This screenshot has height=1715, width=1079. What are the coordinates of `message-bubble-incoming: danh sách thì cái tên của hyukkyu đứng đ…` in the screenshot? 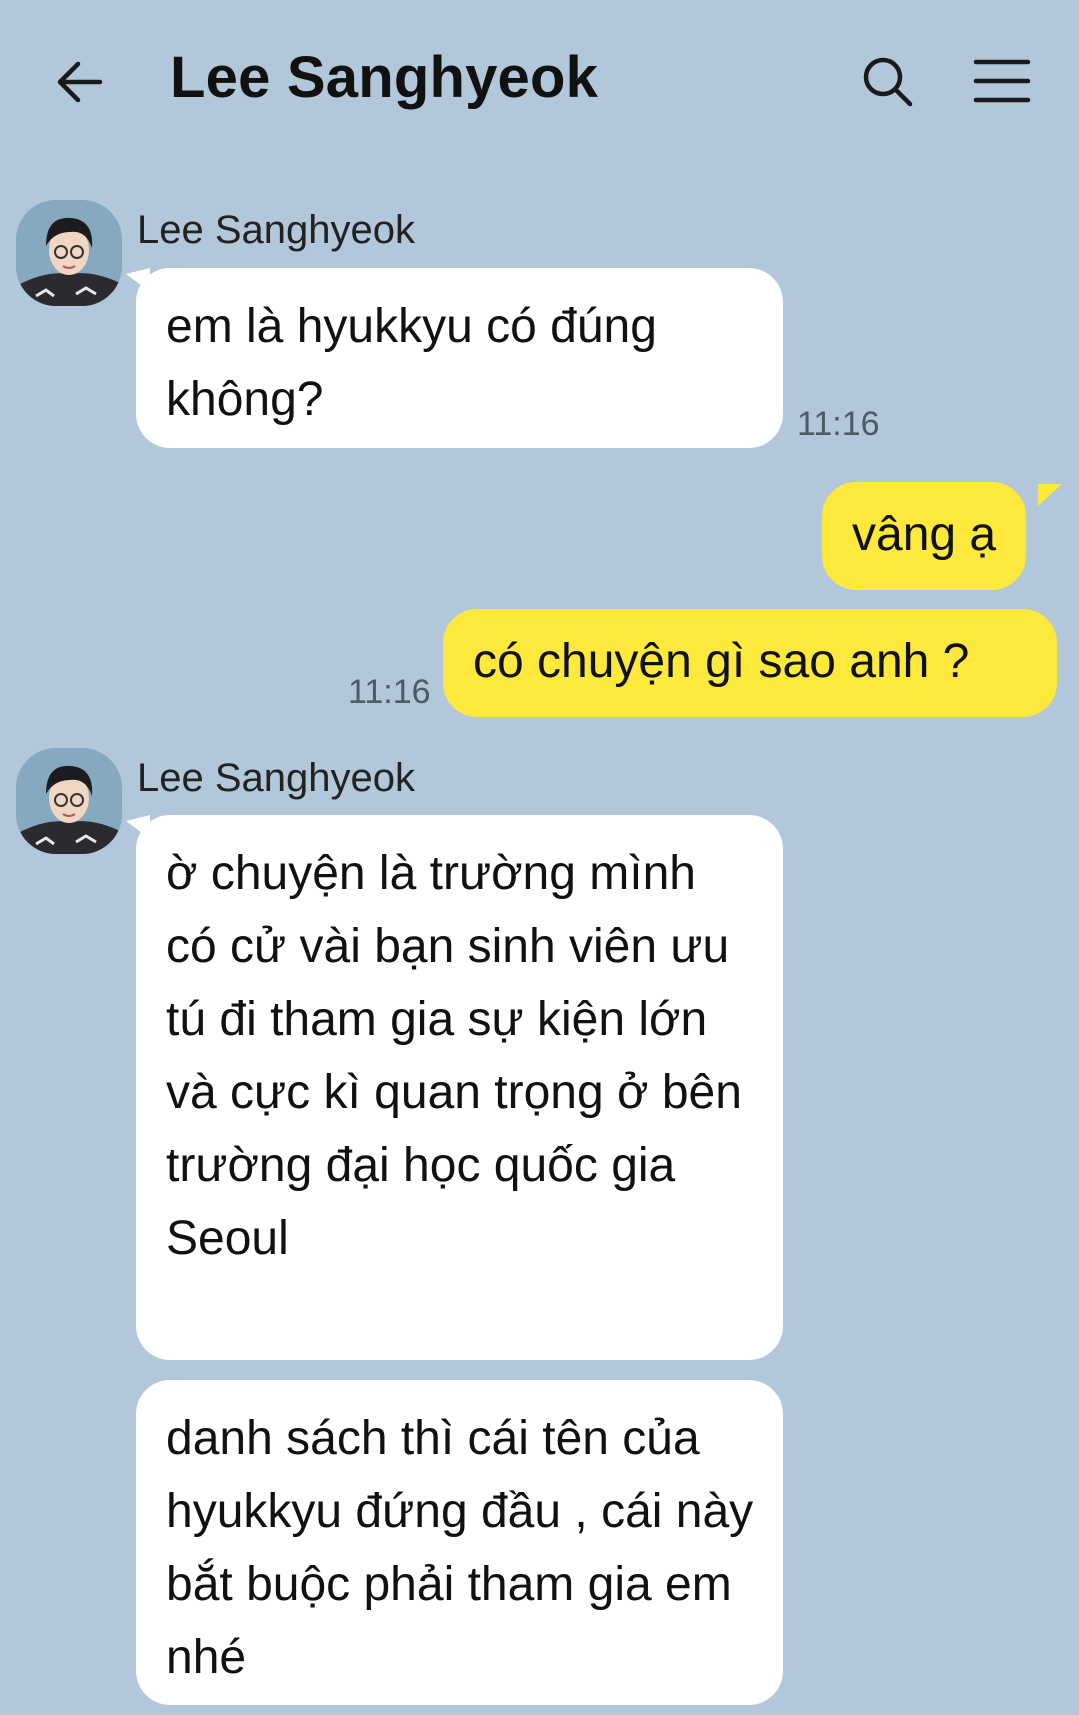 It's located at (459, 1542).